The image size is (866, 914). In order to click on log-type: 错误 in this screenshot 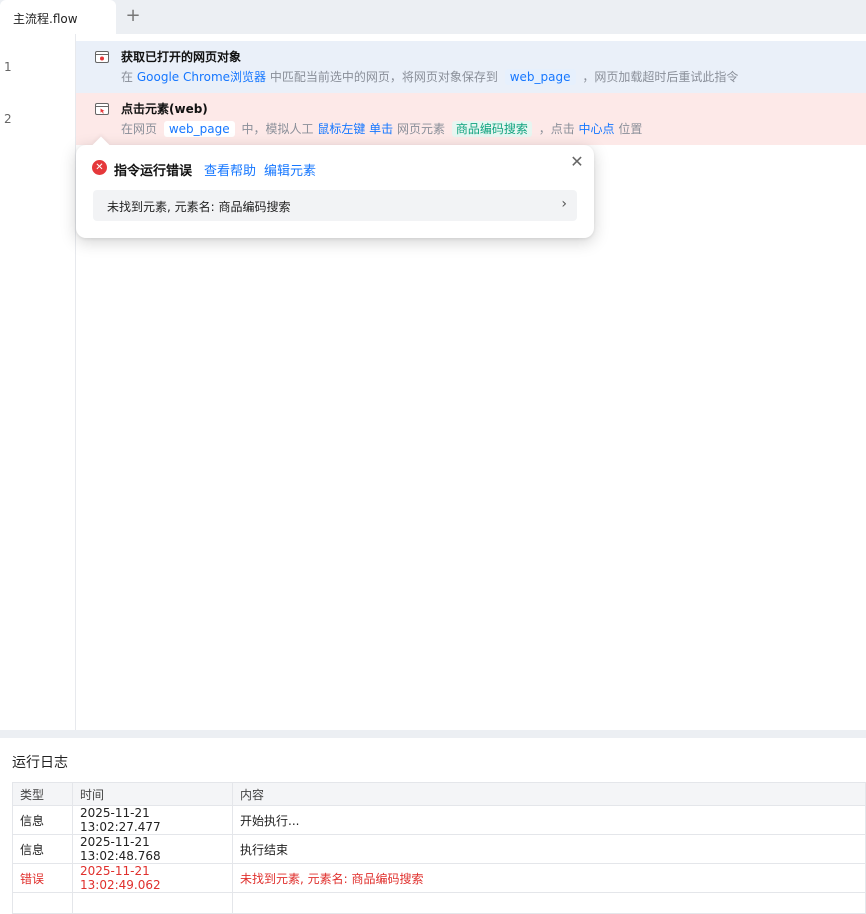, I will do `click(42, 878)`.